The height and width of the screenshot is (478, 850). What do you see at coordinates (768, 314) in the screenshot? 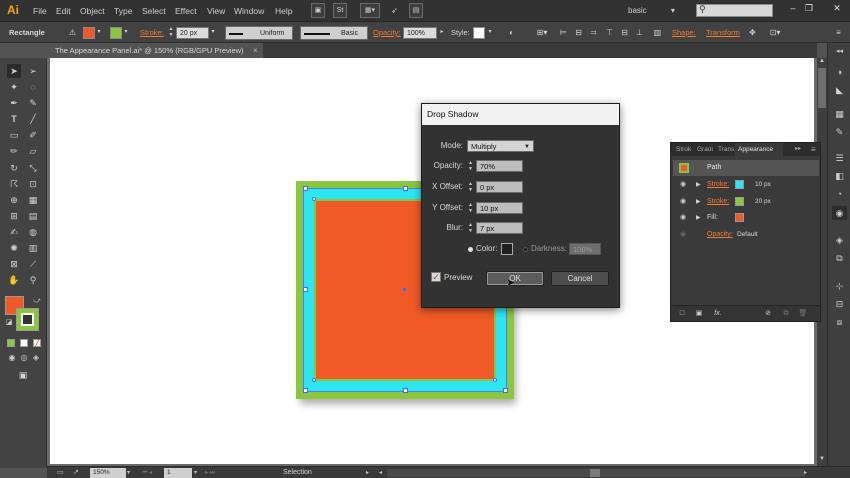
I see `clear-appearance-icon: ⊘` at bounding box center [768, 314].